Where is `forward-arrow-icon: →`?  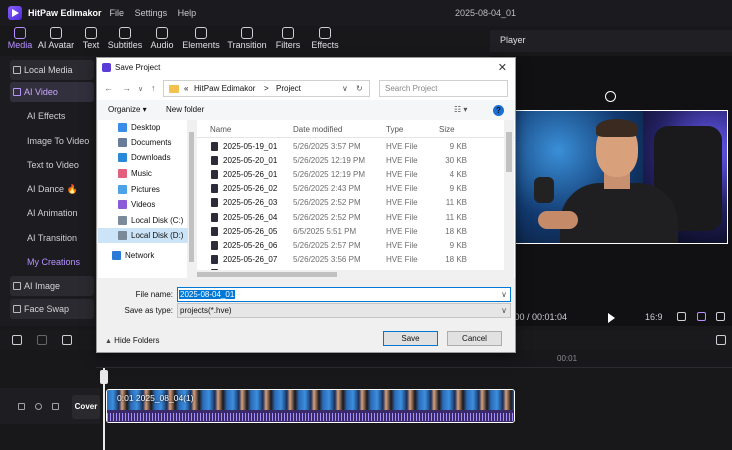 forward-arrow-icon: → is located at coordinates (126, 88).